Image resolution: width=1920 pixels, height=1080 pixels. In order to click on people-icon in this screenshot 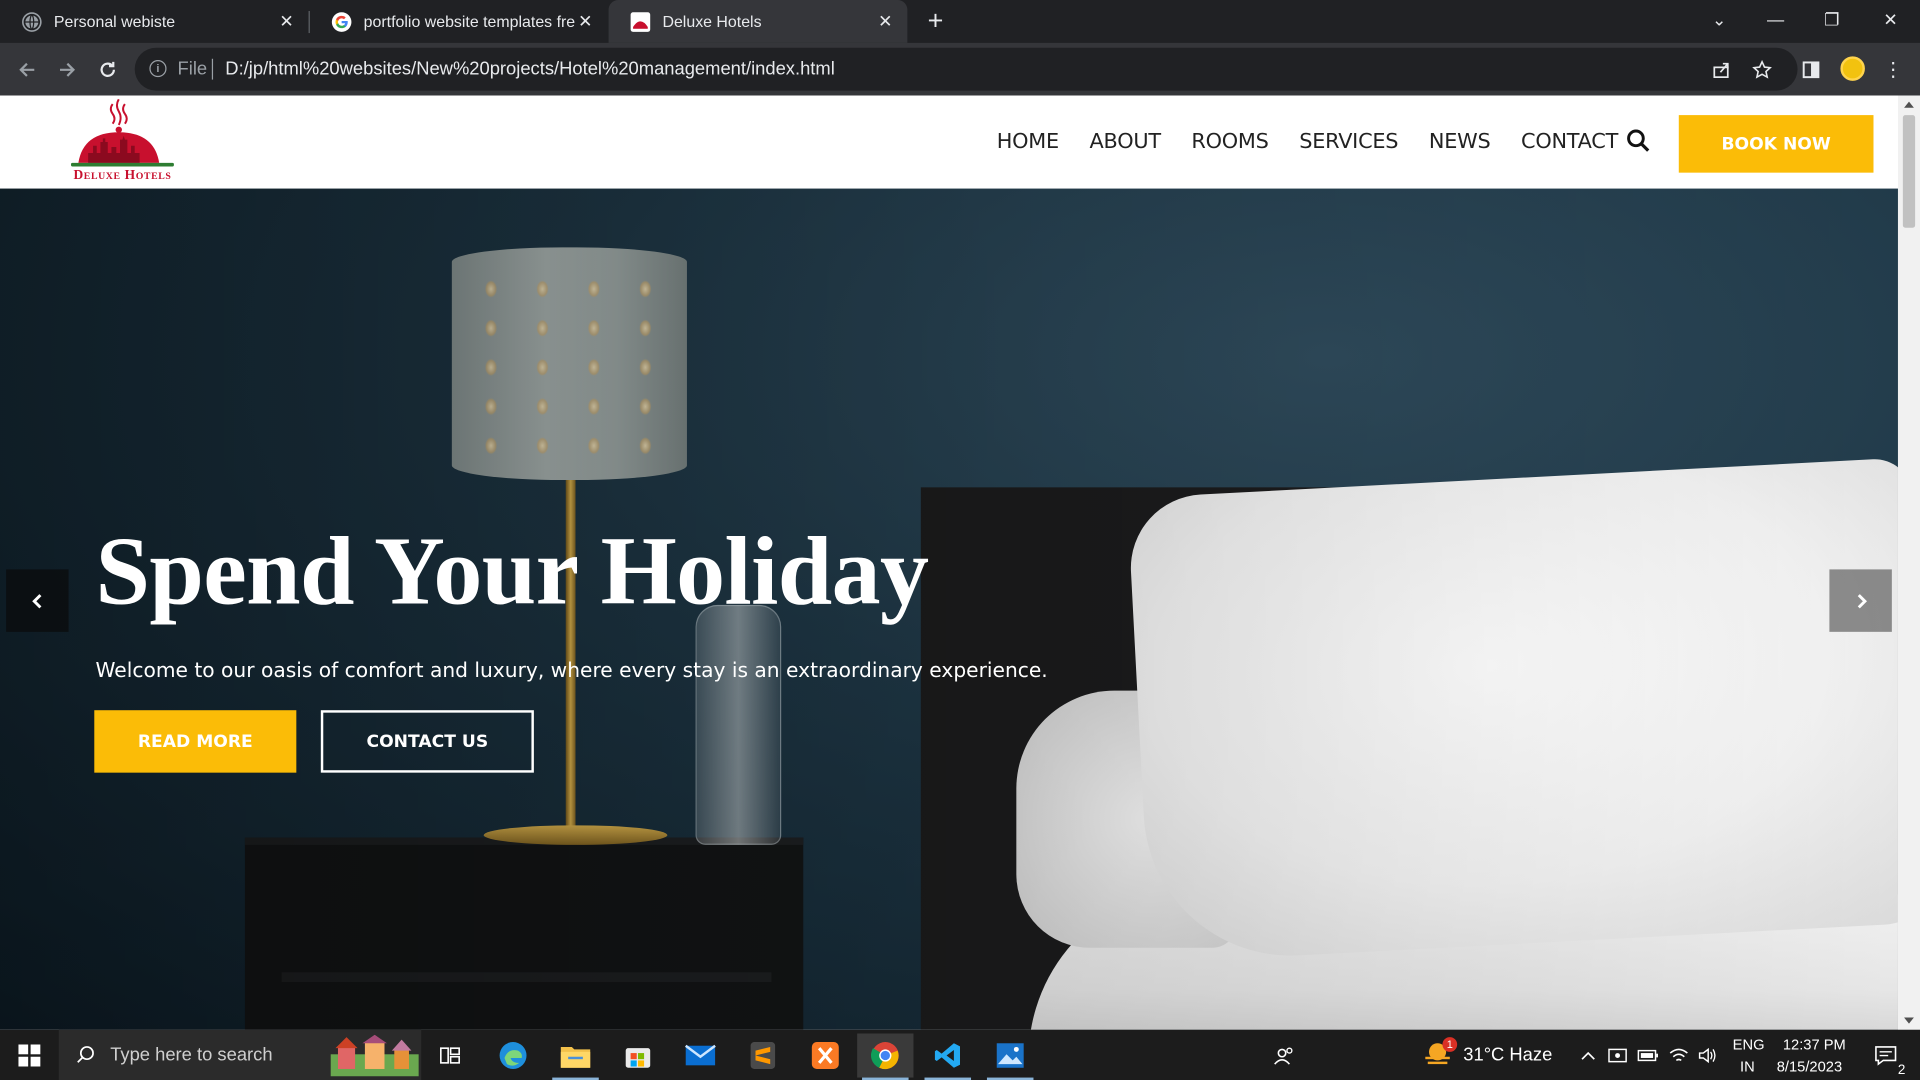, I will do `click(1283, 1056)`.